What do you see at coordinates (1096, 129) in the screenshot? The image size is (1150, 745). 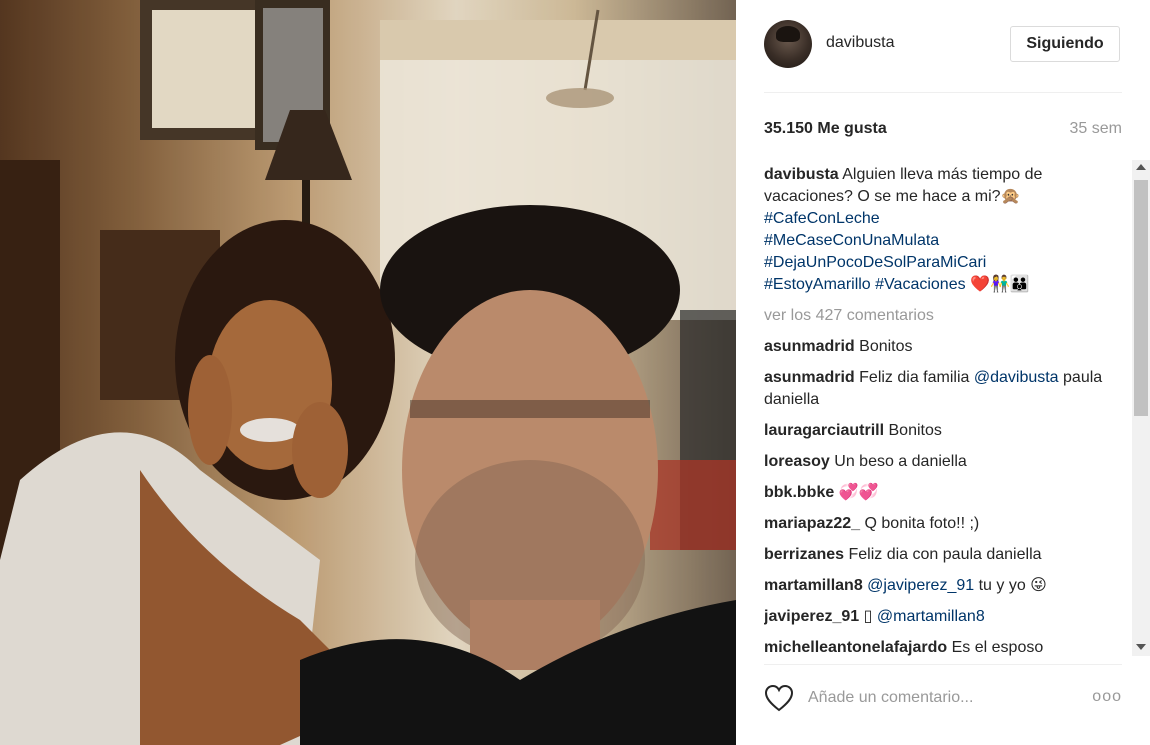 I see `post-age: 35 sem` at bounding box center [1096, 129].